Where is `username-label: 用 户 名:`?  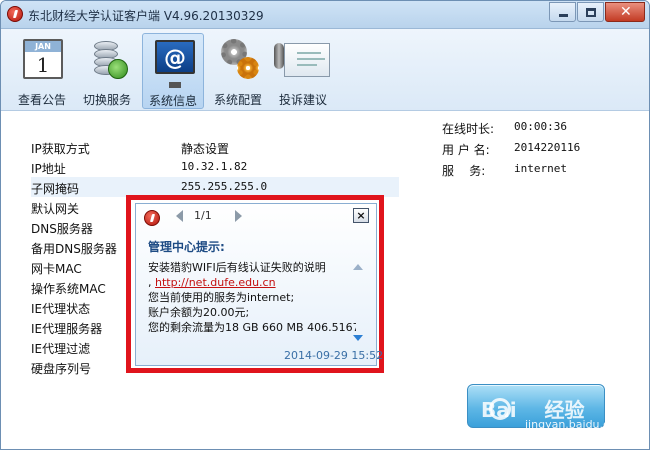
username-label: 用 户 名: is located at coordinates (466, 150).